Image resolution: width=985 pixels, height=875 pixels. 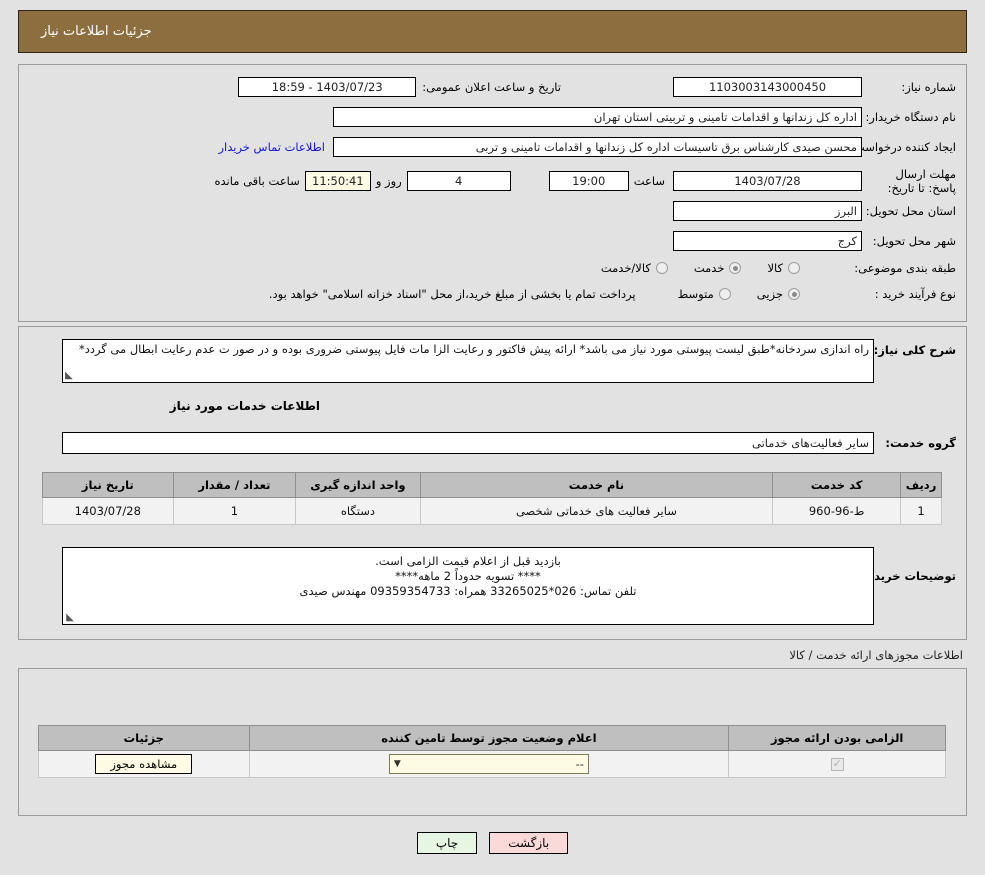 I want to click on radio-kala, so click(x=794, y=268).